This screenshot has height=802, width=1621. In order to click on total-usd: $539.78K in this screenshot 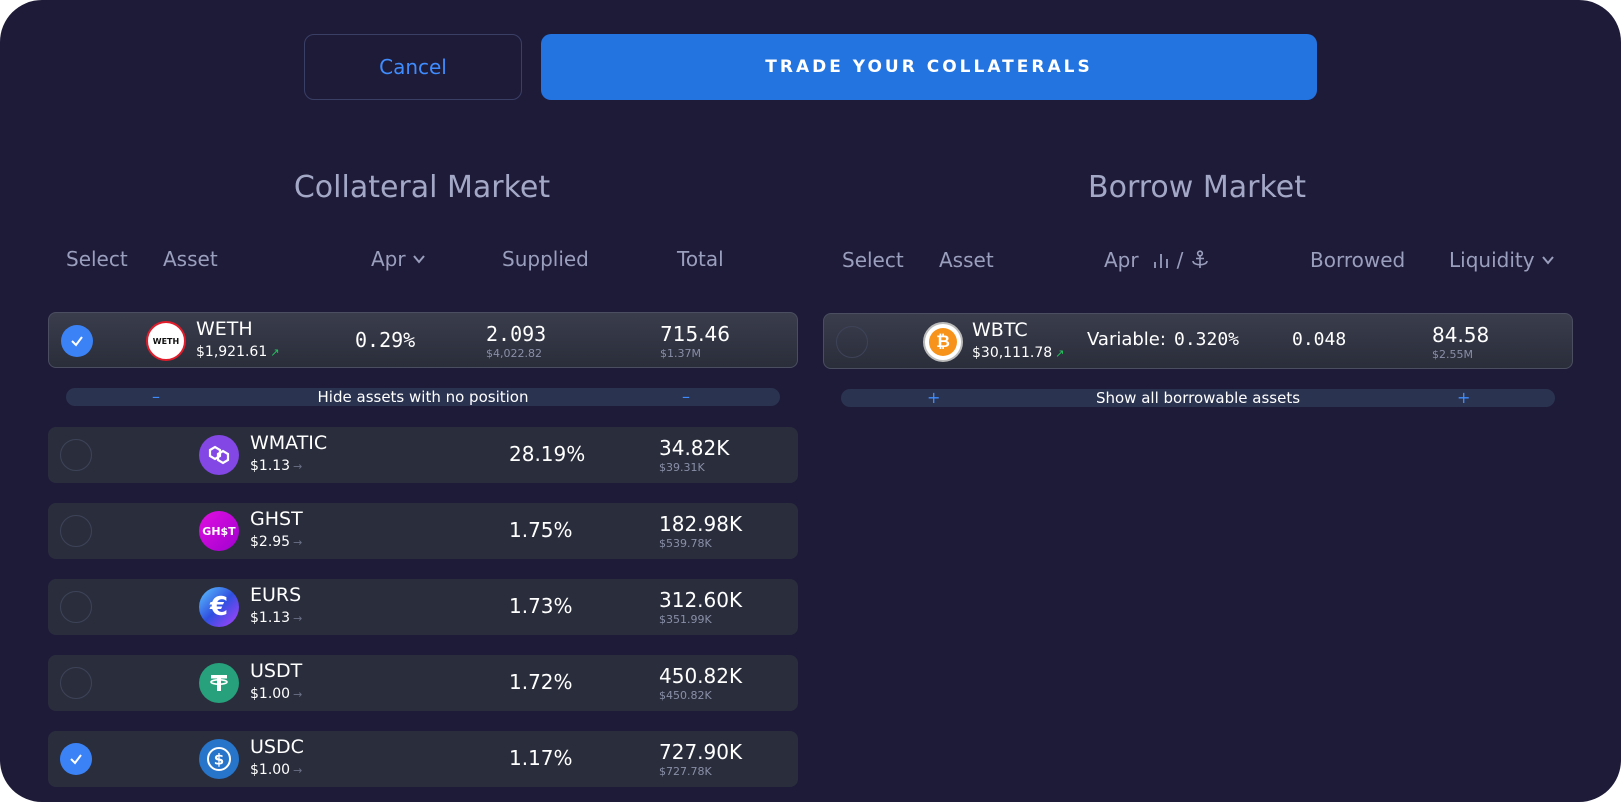, I will do `click(685, 543)`.